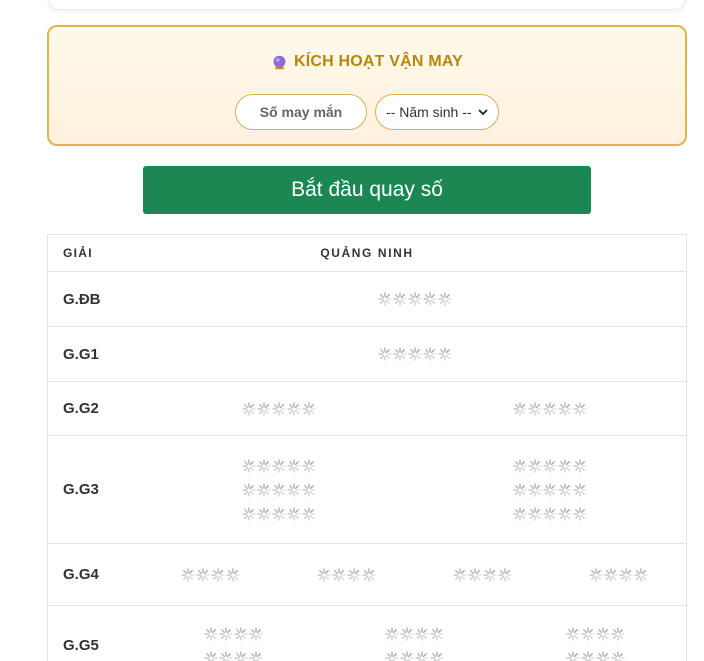 Image resolution: width=704 pixels, height=661 pixels. Describe the element at coordinates (81, 645) in the screenshot. I see `prize-label: G.G5` at that location.